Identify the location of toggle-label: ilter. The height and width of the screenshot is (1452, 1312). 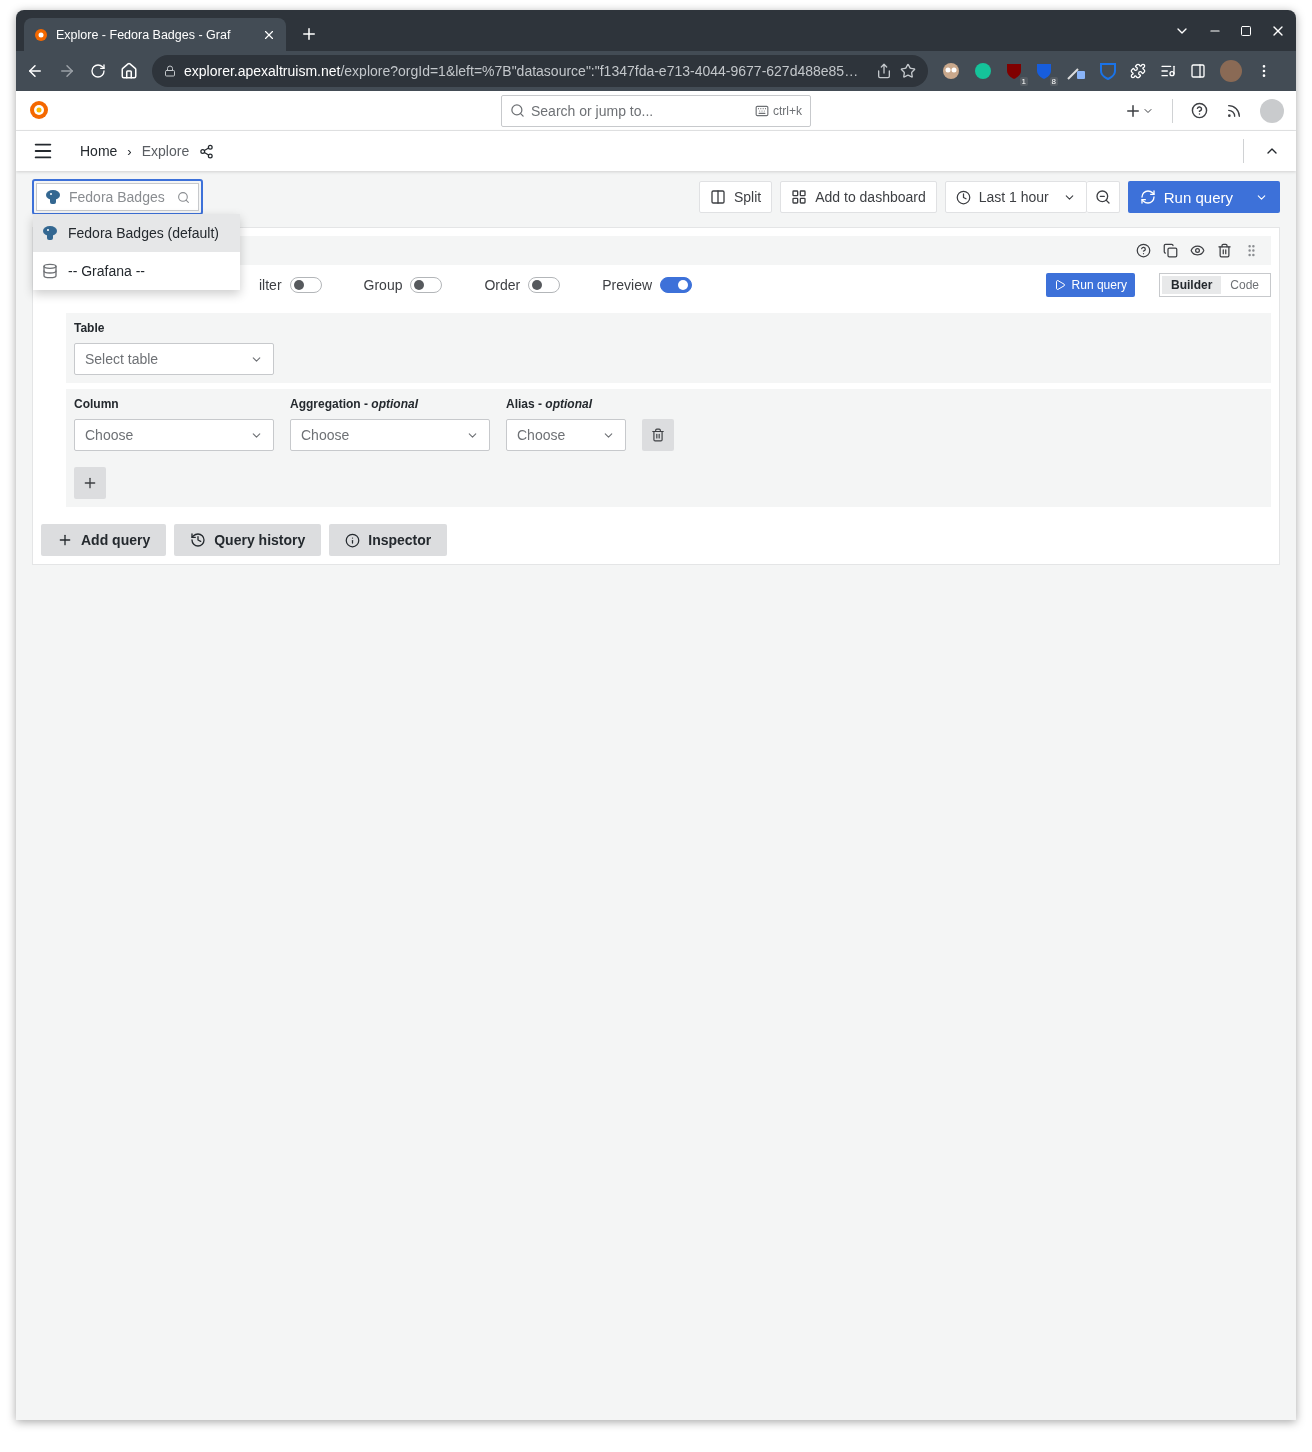
(270, 285).